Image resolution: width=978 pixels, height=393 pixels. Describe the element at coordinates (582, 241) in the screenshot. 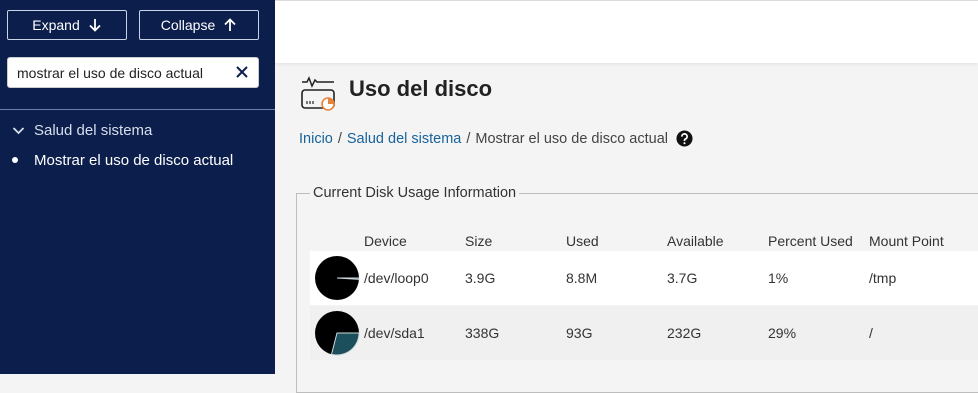

I see `column-header-used: Used` at that location.